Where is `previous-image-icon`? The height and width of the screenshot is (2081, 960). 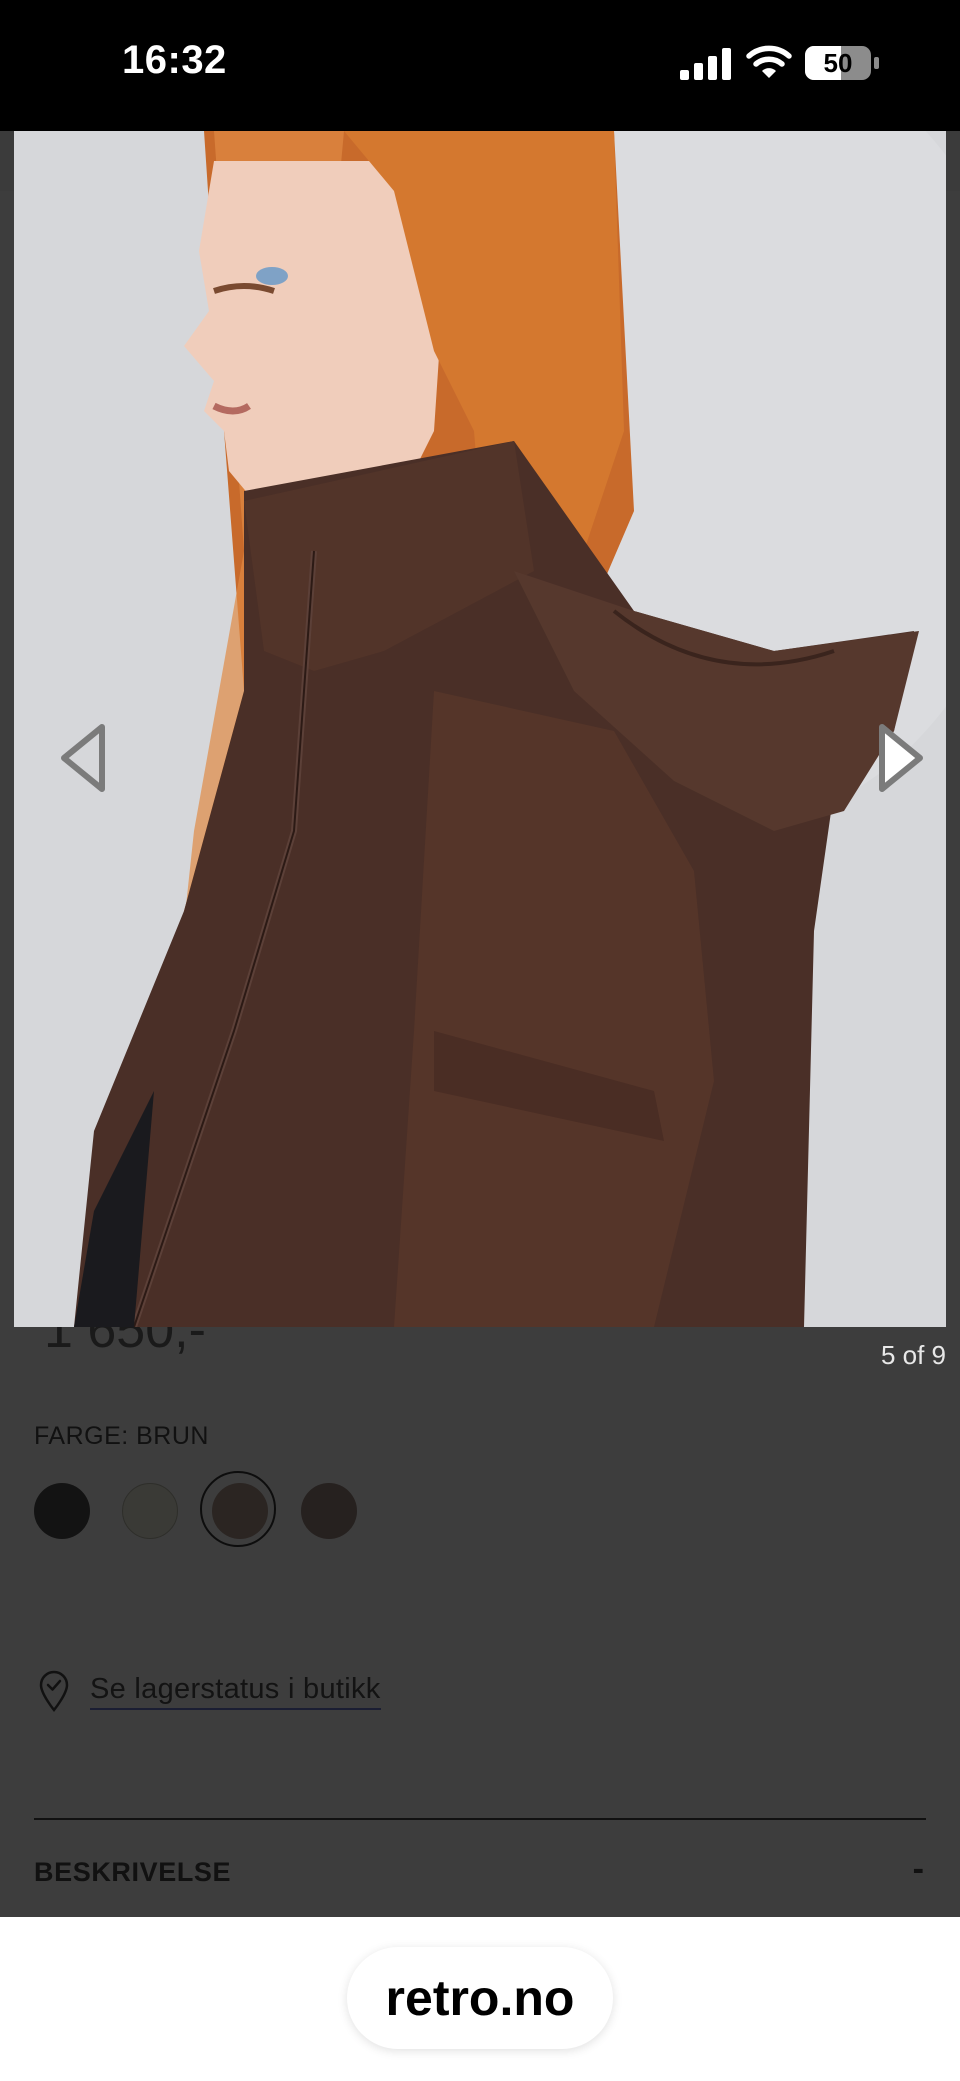
previous-image-icon is located at coordinates (83, 758).